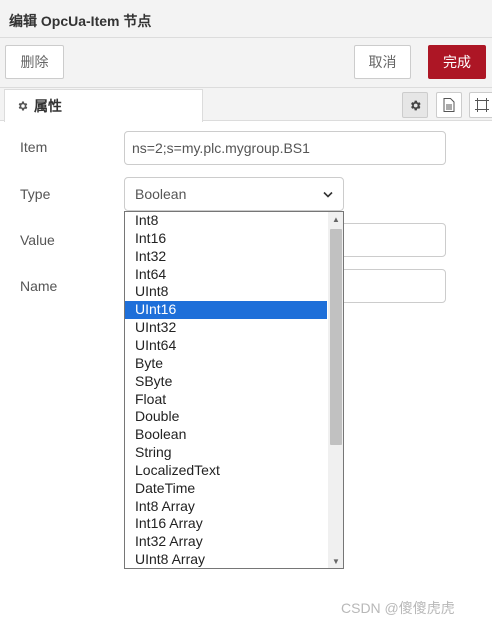 The height and width of the screenshot is (625, 492). What do you see at coordinates (80, 21) in the screenshot?
I see `dialog-title: 编辑 OpcUa-Item 节点` at bounding box center [80, 21].